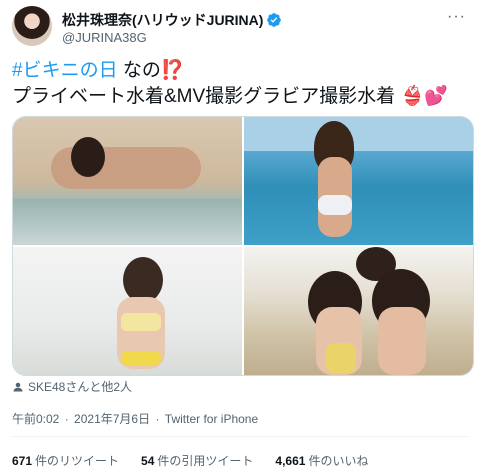 Image resolution: width=480 pixels, height=474 pixels. Describe the element at coordinates (65, 70) in the screenshot. I see `hashtag-link: #ビキニの日` at that location.